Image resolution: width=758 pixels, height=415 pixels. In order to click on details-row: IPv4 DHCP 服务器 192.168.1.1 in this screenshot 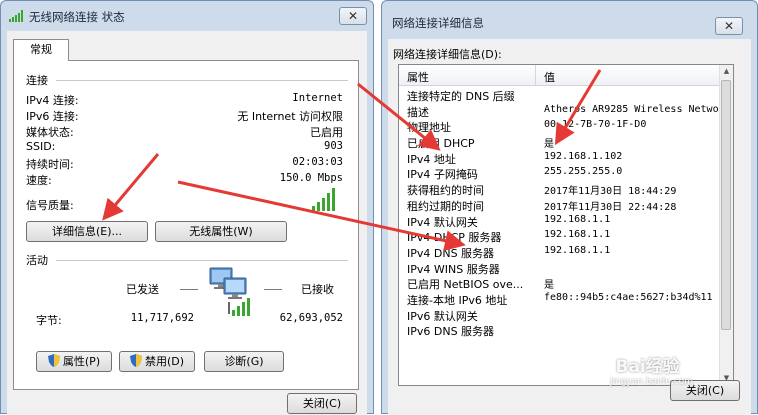, I will do `click(560, 236)`.